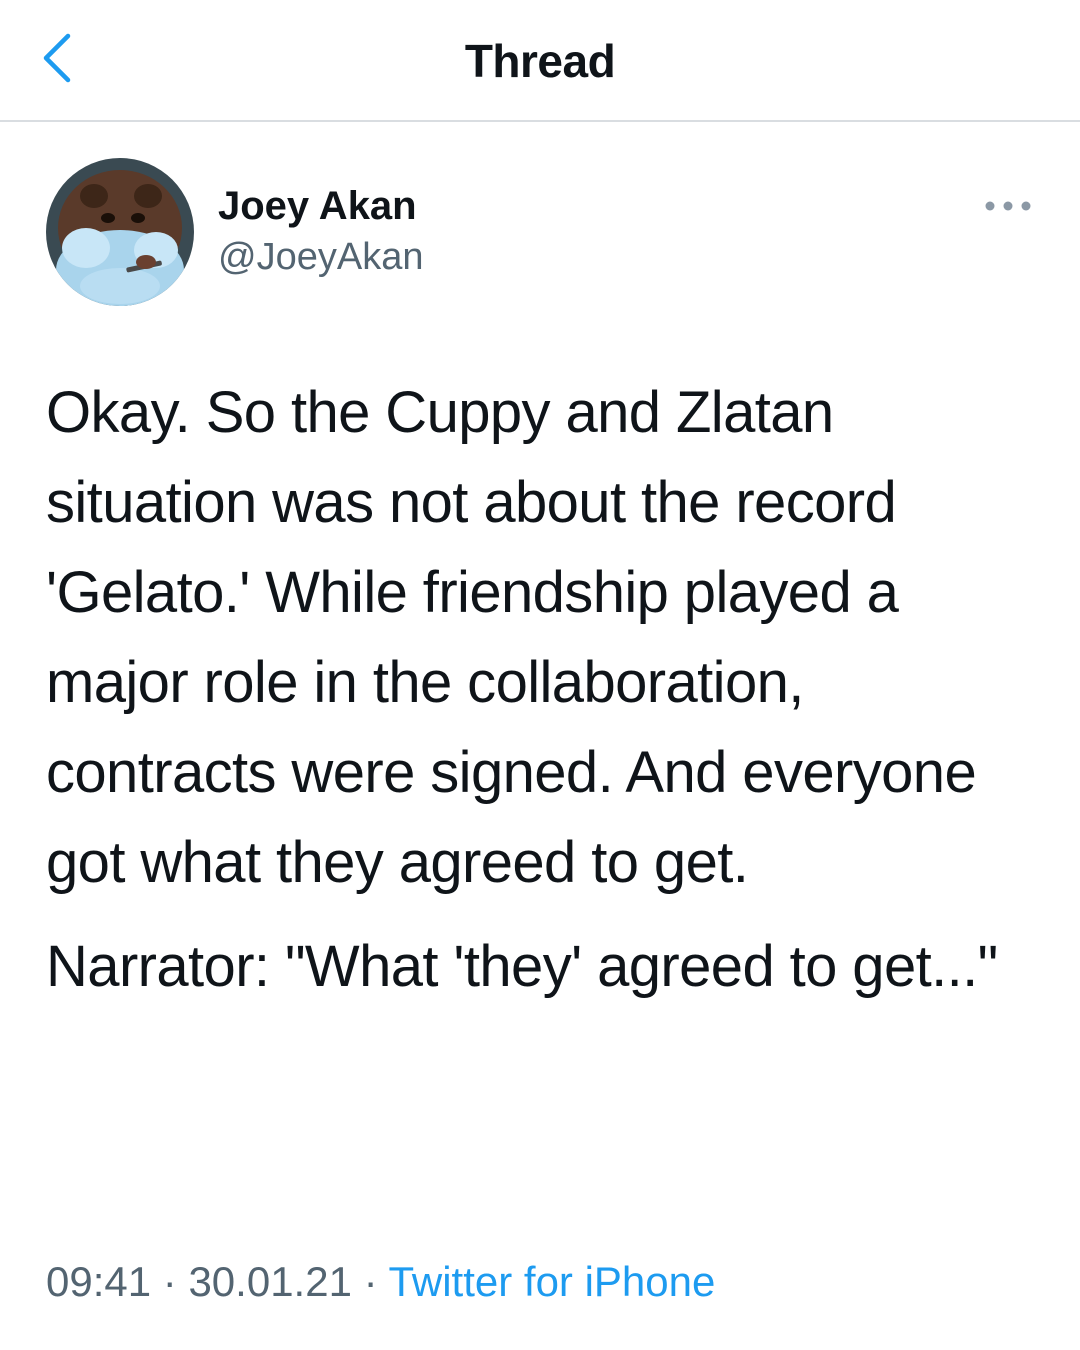 The height and width of the screenshot is (1350, 1080). I want to click on page-title: Thread, so click(540, 61).